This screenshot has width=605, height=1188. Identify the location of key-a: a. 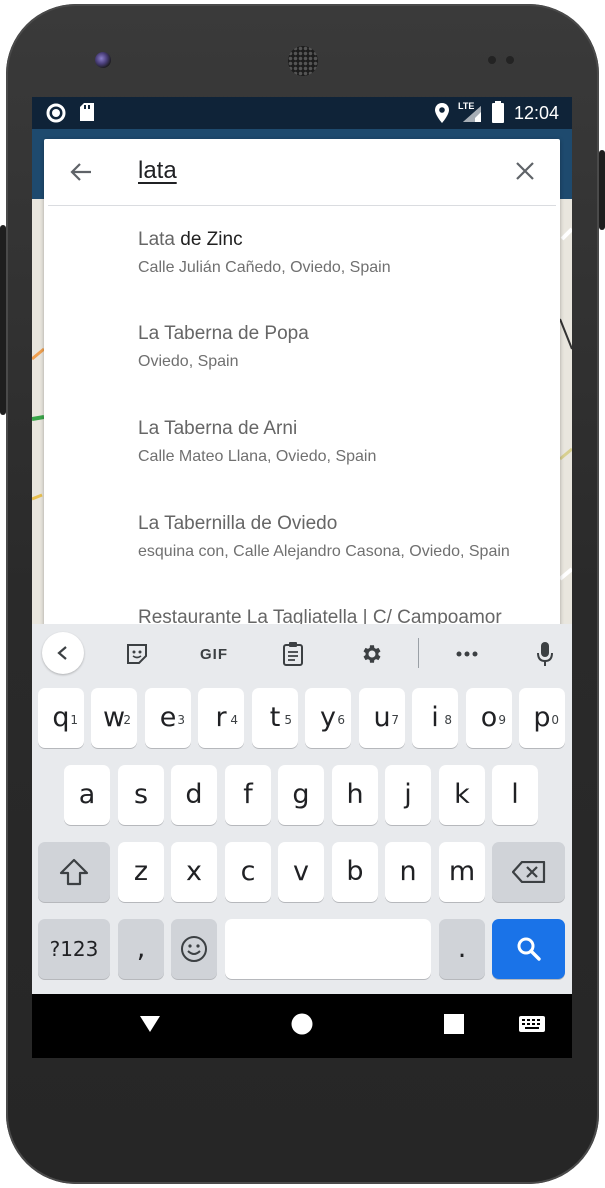
(87, 795).